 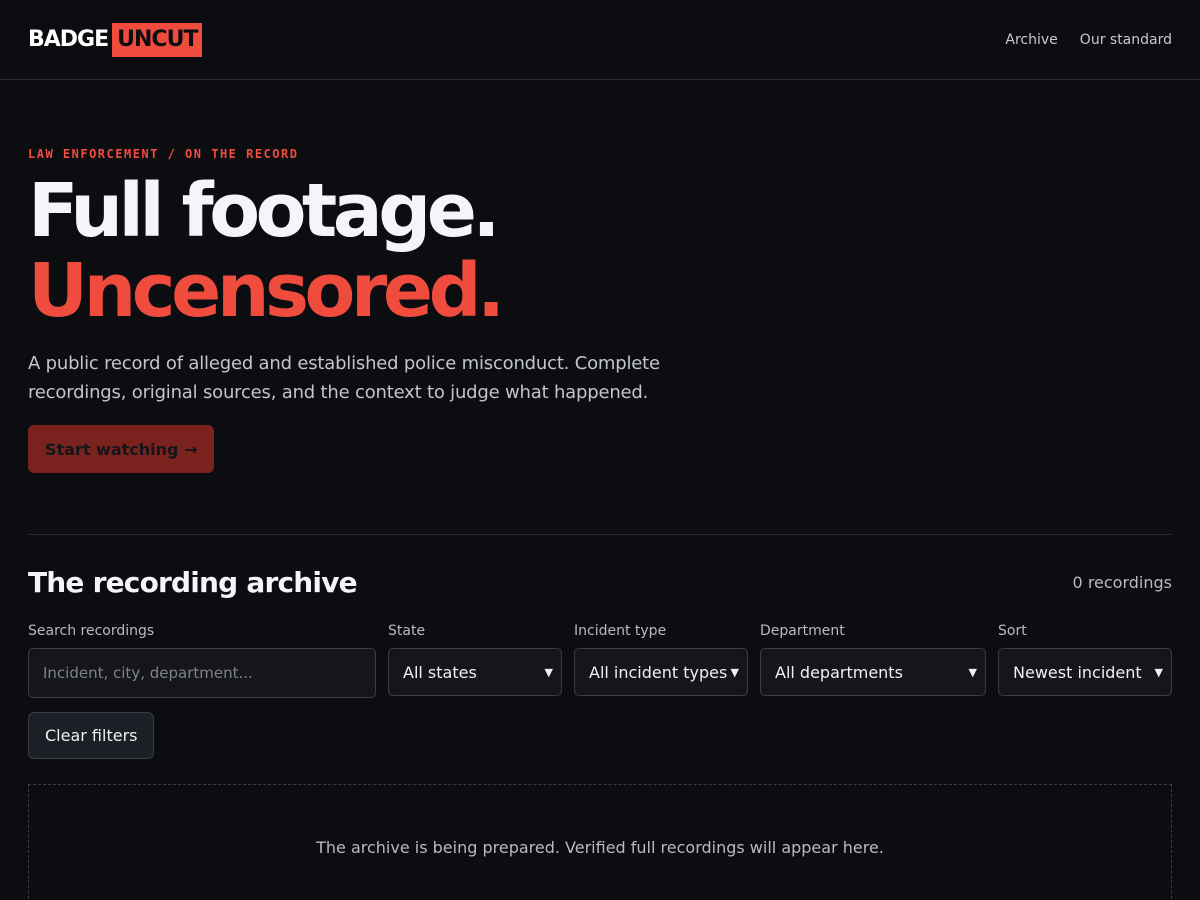 I want to click on incident-type-field: Incident type All incident types ▼, so click(x=661, y=660).